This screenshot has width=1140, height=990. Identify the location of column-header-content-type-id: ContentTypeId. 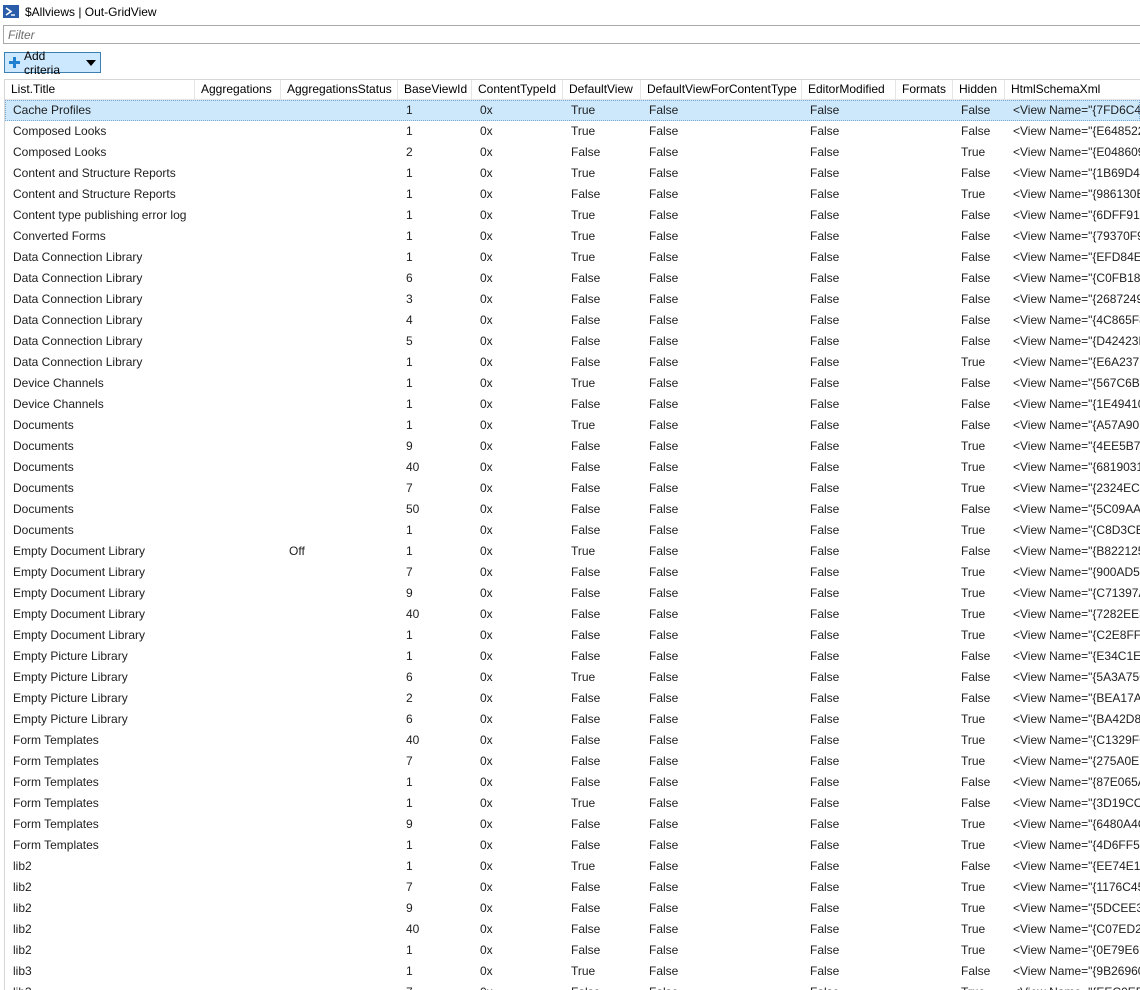
(517, 90).